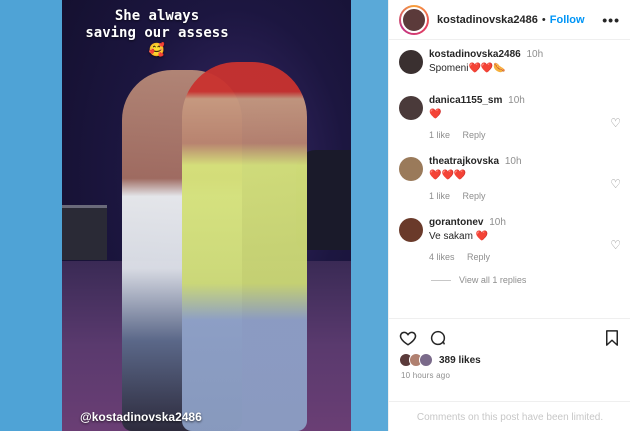 Image resolution: width=630 pixels, height=431 pixels. Describe the element at coordinates (487, 20) in the screenshot. I see `header-username: kostadinovska2486` at that location.